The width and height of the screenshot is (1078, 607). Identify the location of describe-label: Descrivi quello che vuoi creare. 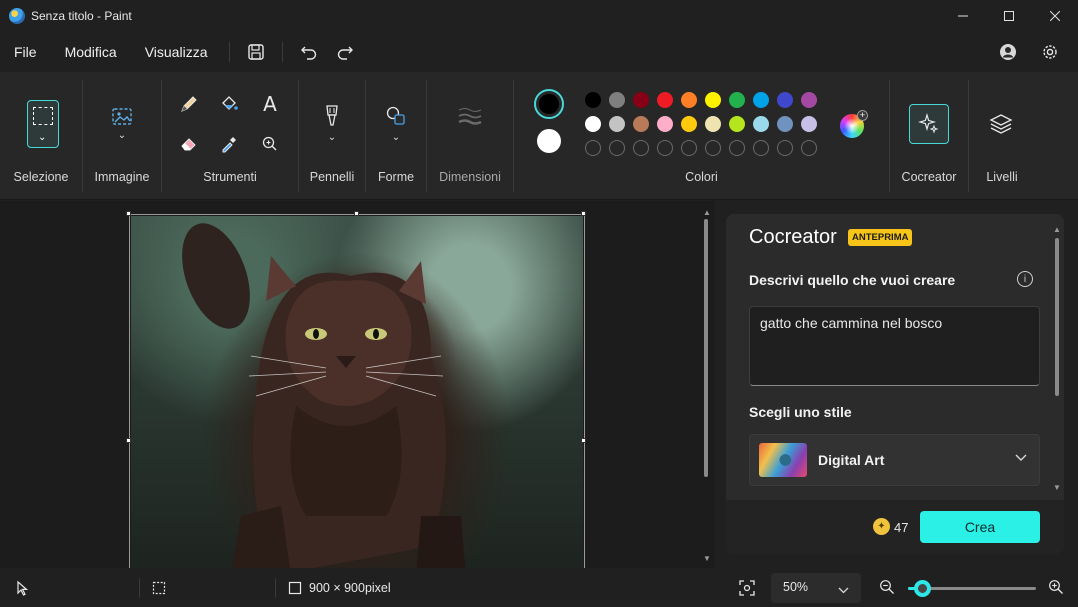
(852, 280).